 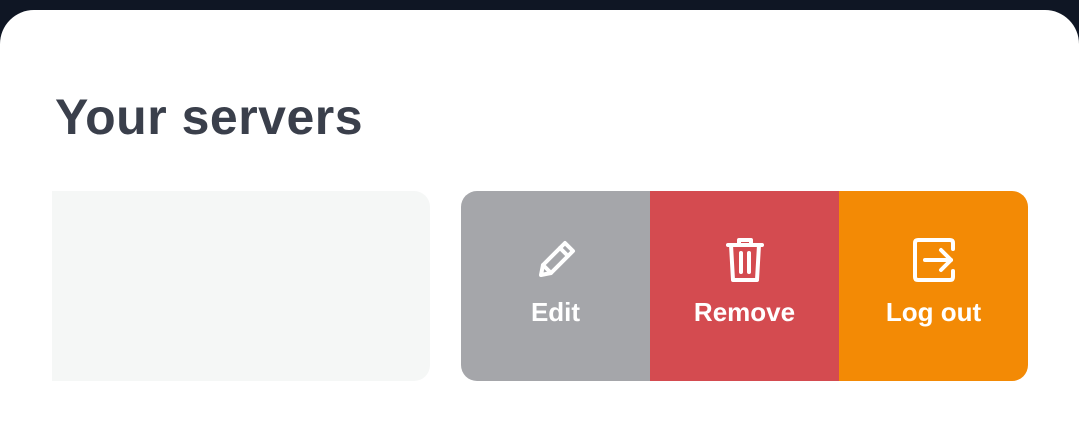 What do you see at coordinates (209, 117) in the screenshot?
I see `page-title: Your servers` at bounding box center [209, 117].